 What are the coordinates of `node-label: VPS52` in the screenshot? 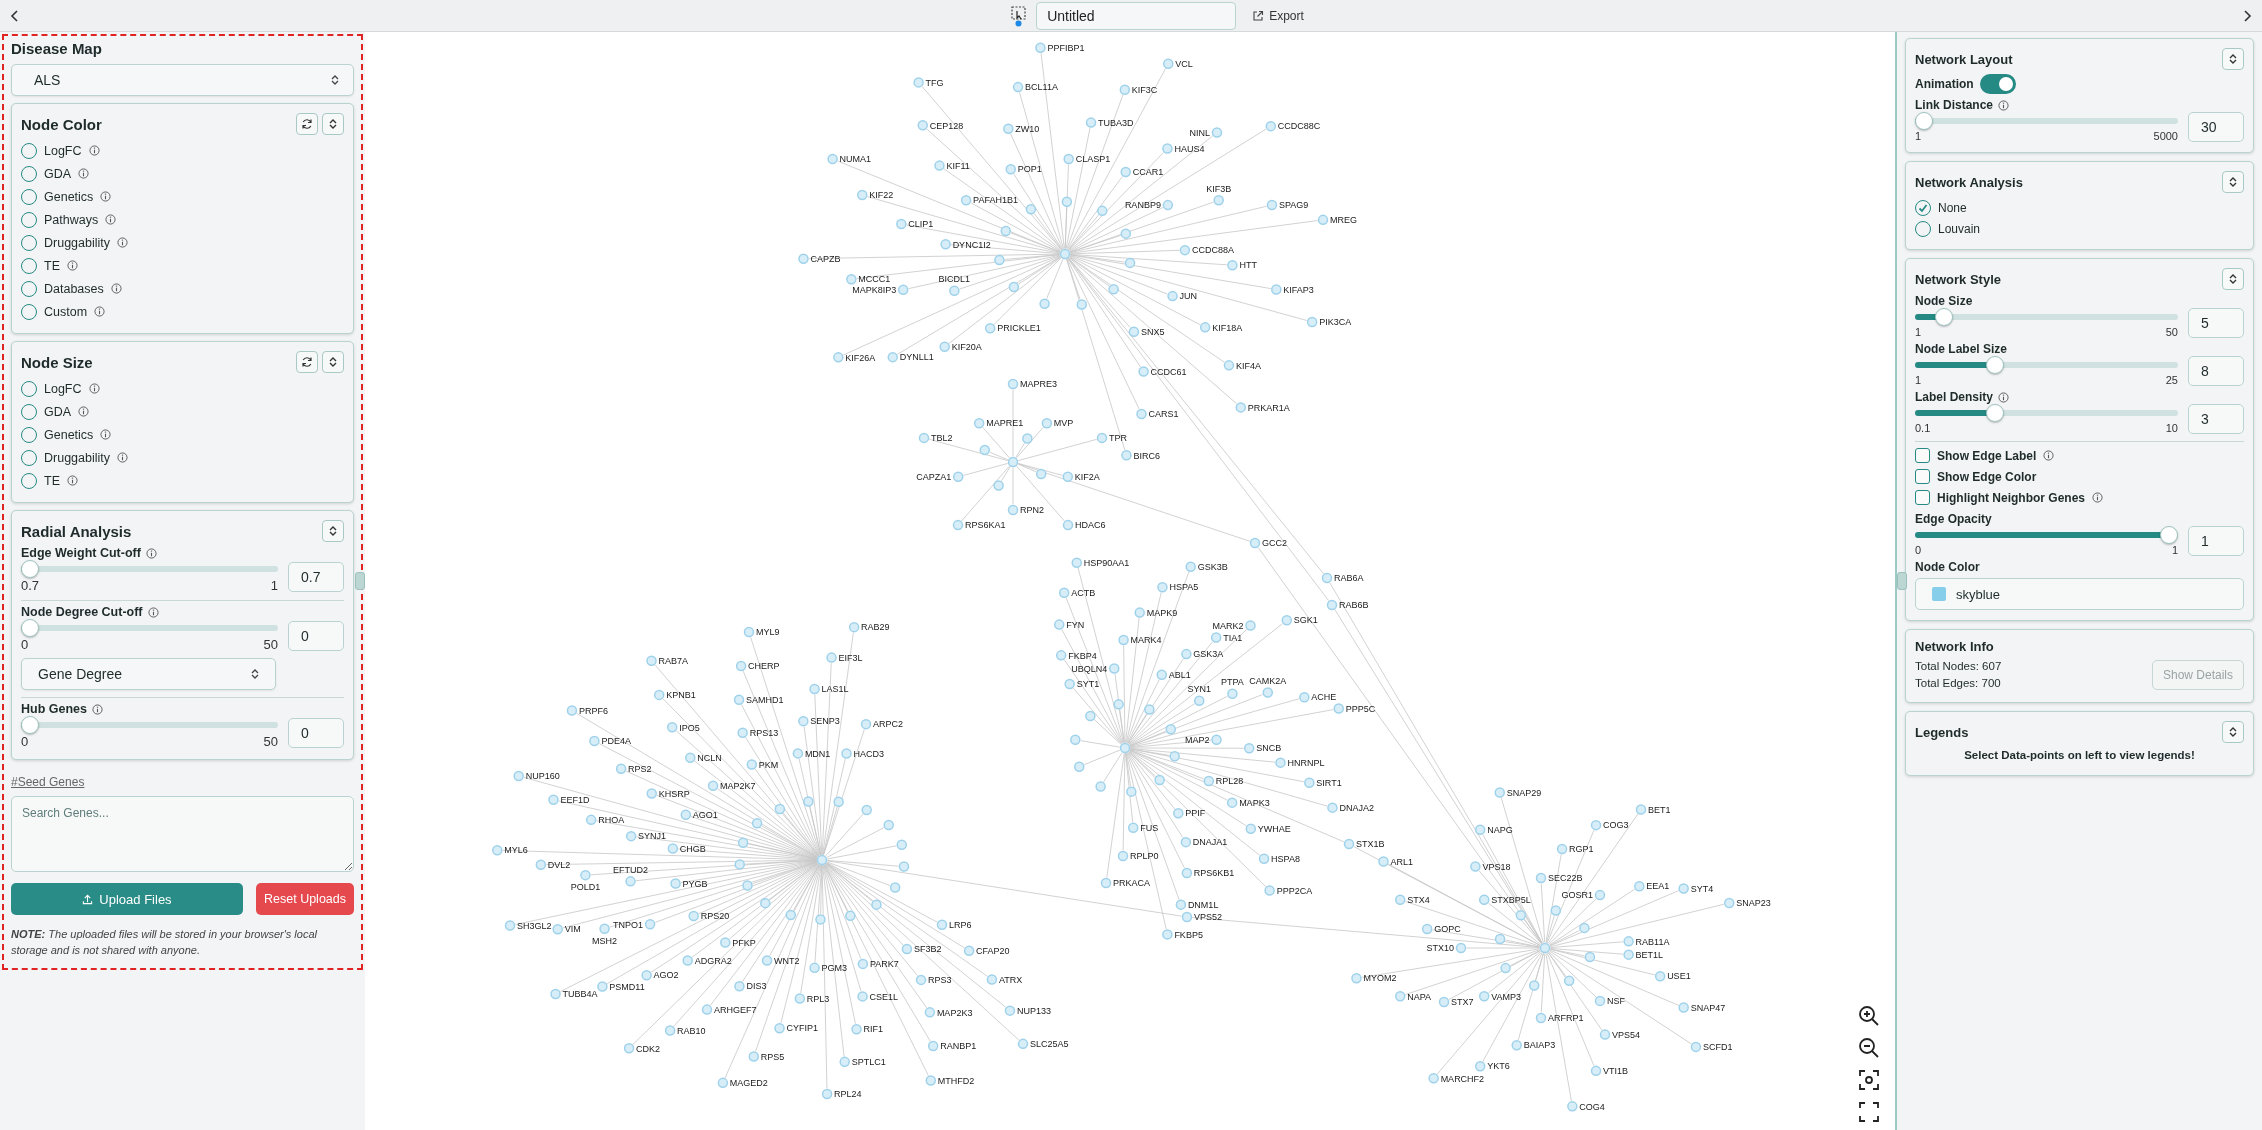 It's located at (1208, 917).